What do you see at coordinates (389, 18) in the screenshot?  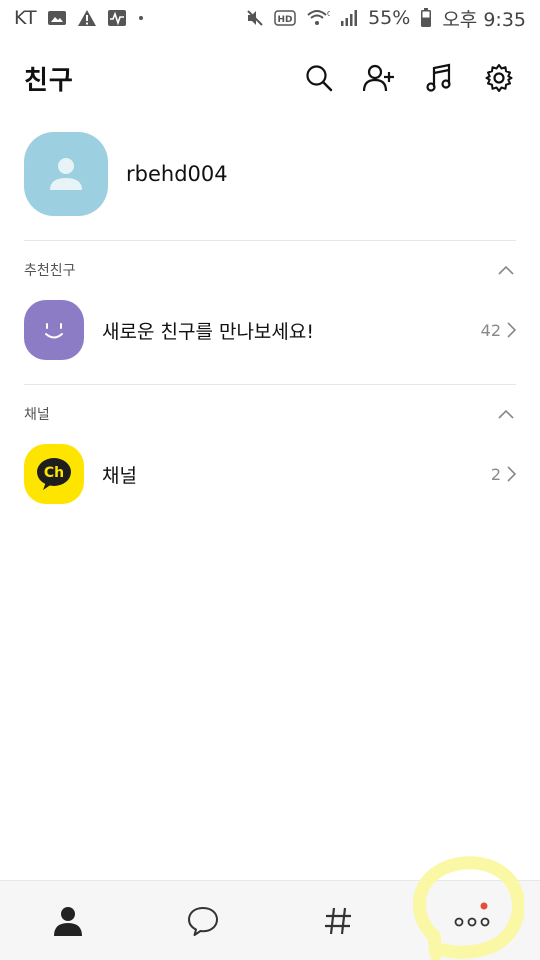 I see `battery-percent: 55%` at bounding box center [389, 18].